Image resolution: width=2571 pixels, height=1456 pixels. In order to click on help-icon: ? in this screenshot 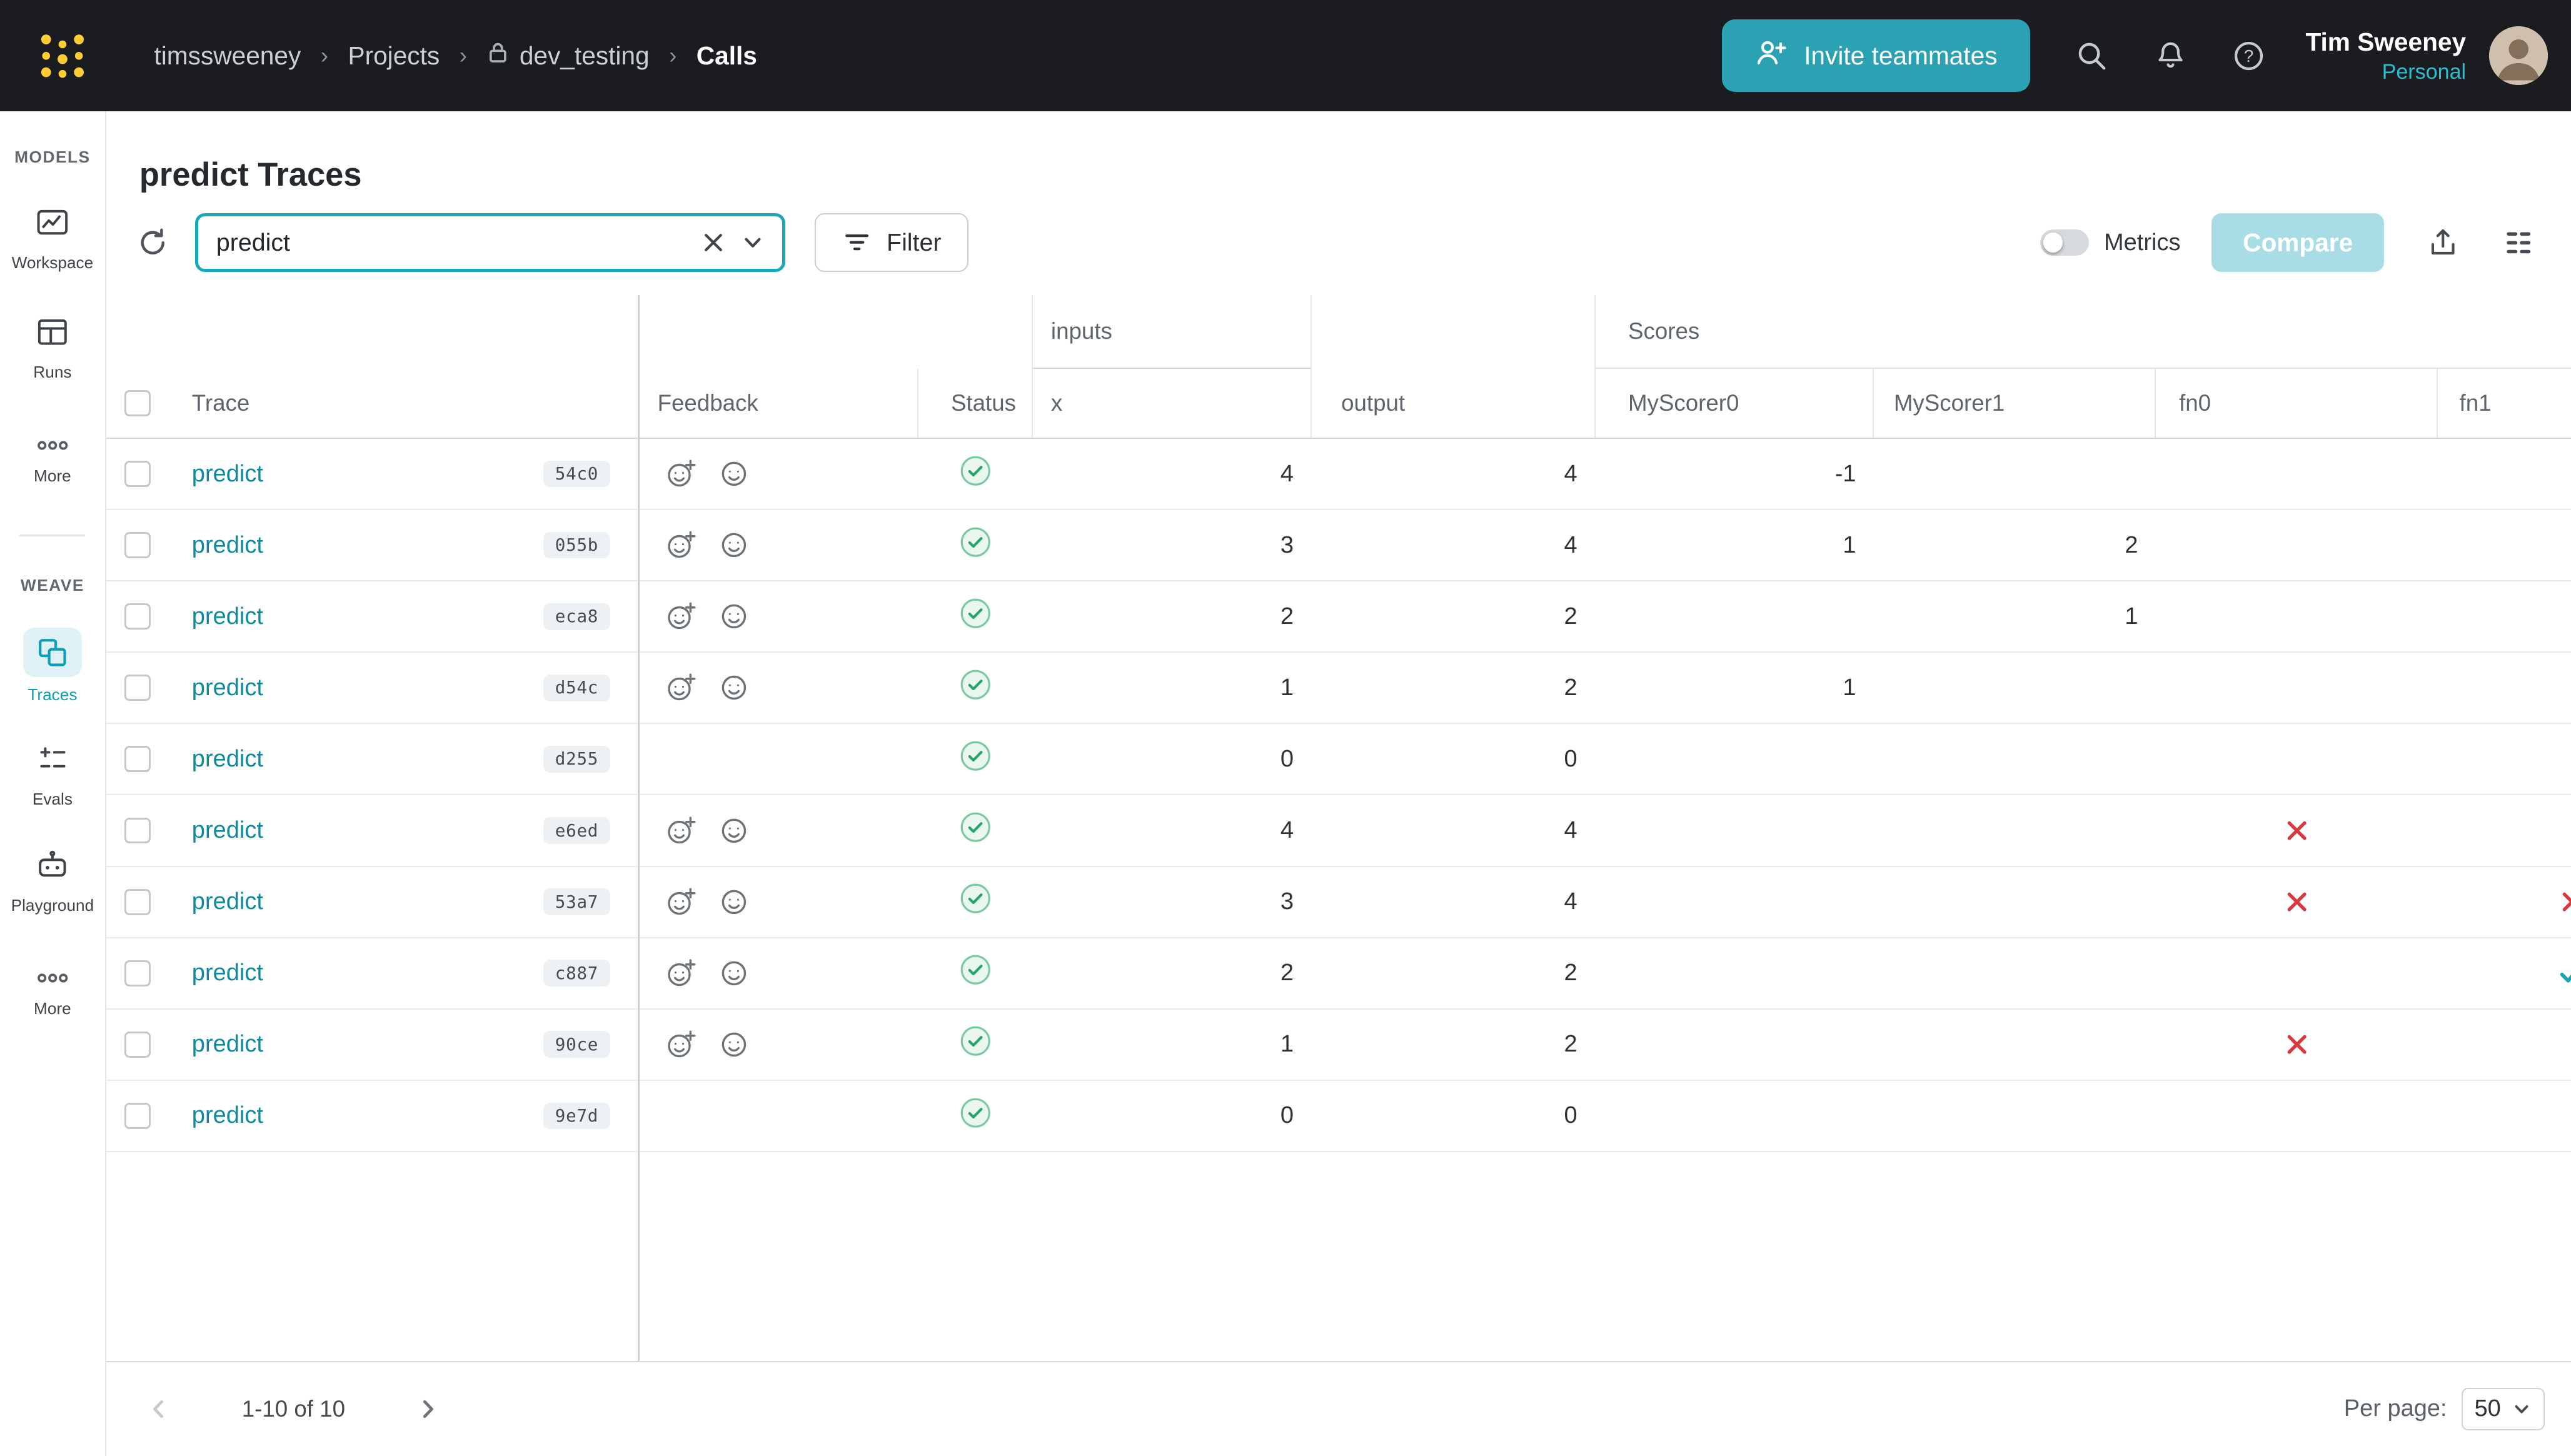, I will do `click(2248, 56)`.